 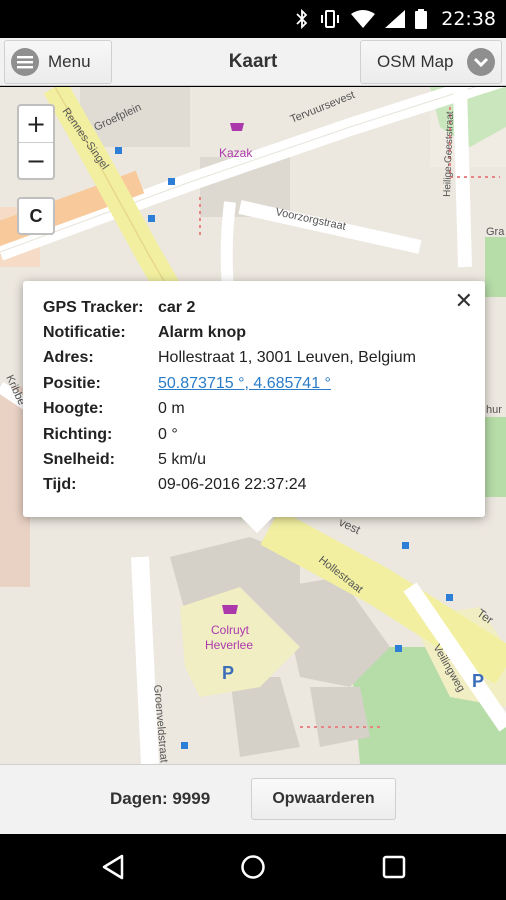 What do you see at coordinates (257, 525) in the screenshot?
I see `popup-tip` at bounding box center [257, 525].